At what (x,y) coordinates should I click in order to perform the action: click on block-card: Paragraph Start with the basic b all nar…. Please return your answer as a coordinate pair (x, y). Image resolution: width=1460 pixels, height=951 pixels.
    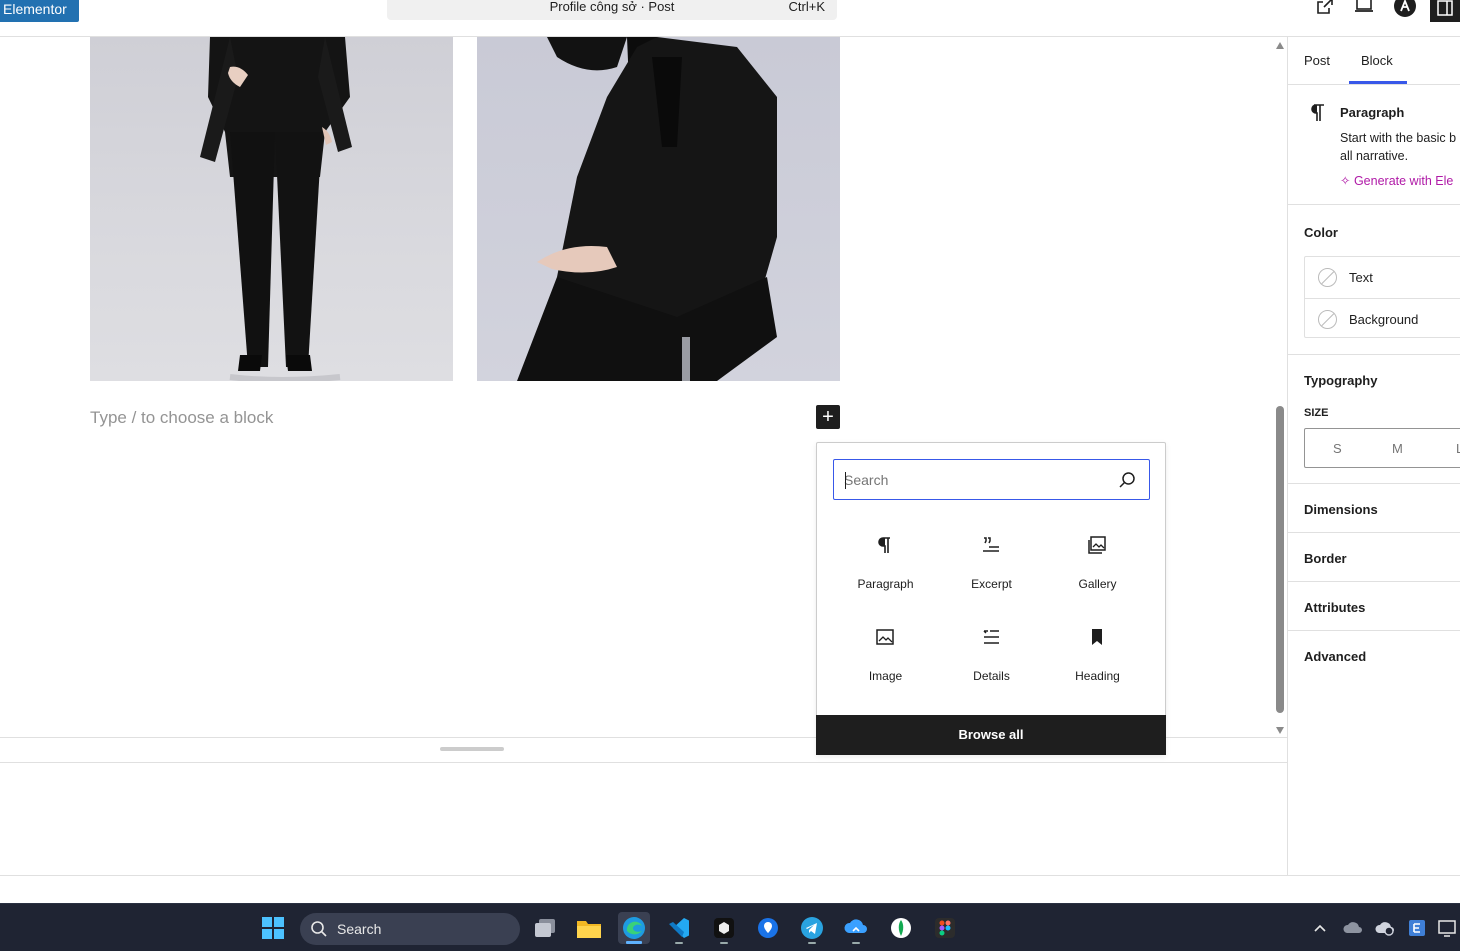
    Looking at the image, I should click on (1374, 145).